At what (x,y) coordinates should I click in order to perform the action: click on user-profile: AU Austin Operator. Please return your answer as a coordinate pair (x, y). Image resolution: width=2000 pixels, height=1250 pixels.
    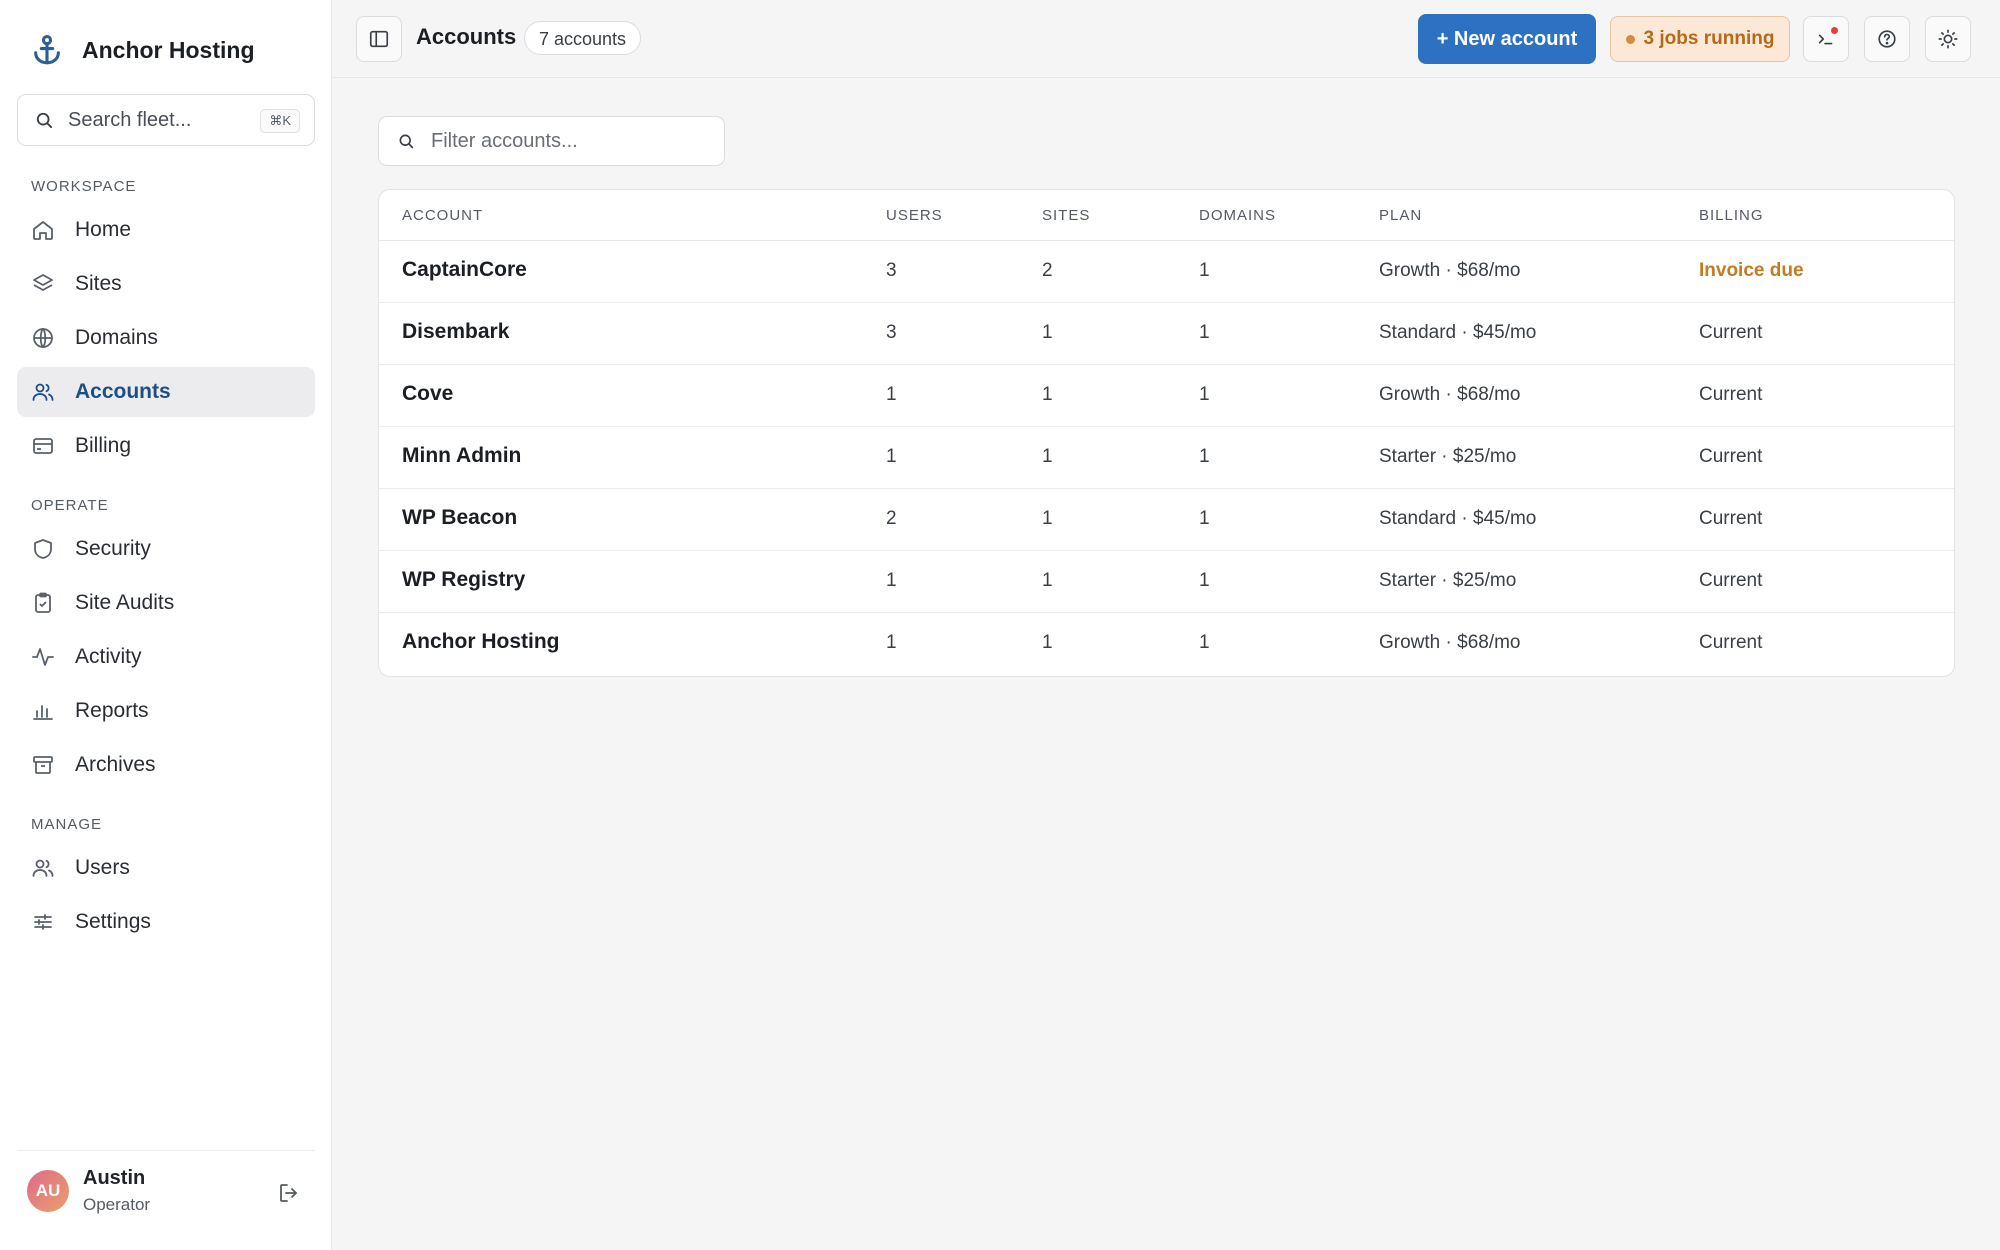
    Looking at the image, I should click on (166, 1190).